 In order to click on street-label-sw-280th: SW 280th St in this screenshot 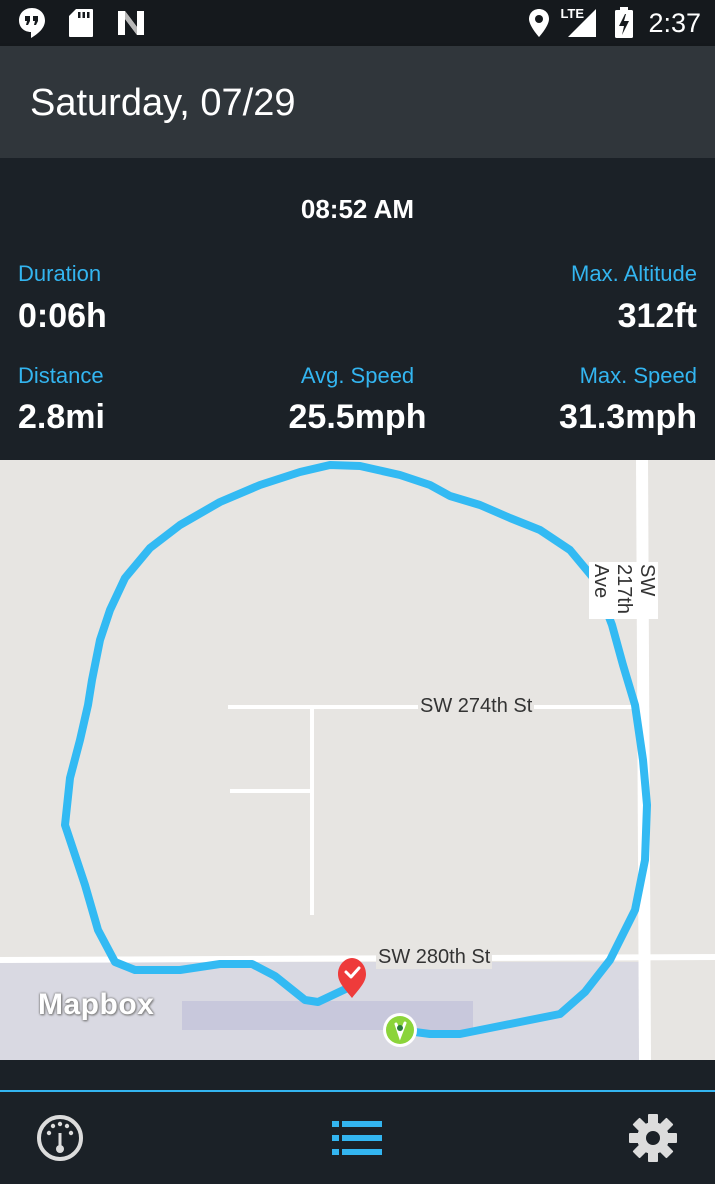, I will do `click(434, 957)`.